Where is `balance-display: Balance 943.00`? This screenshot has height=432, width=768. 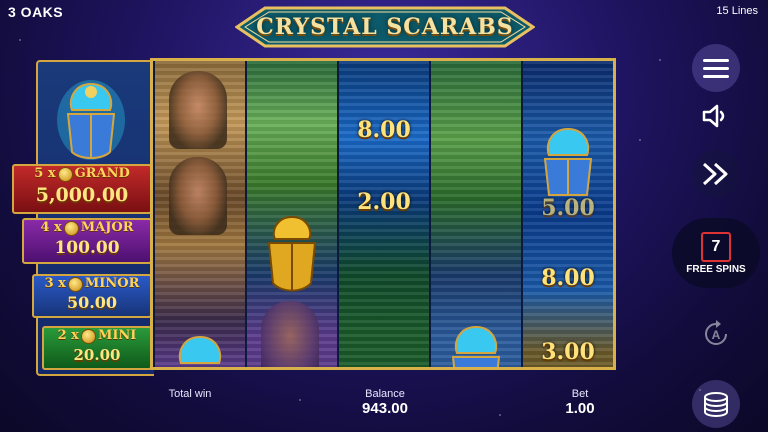
balance-display: Balance 943.00 is located at coordinates (385, 402).